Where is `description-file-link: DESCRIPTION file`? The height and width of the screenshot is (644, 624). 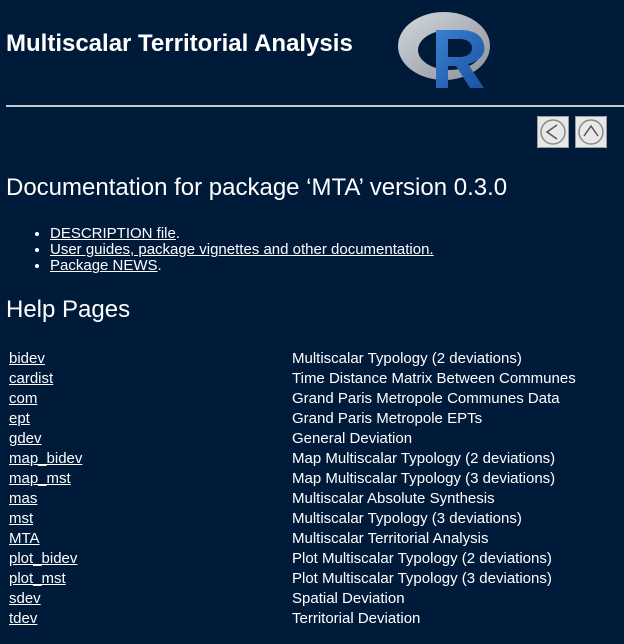
description-file-link: DESCRIPTION file is located at coordinates (113, 233).